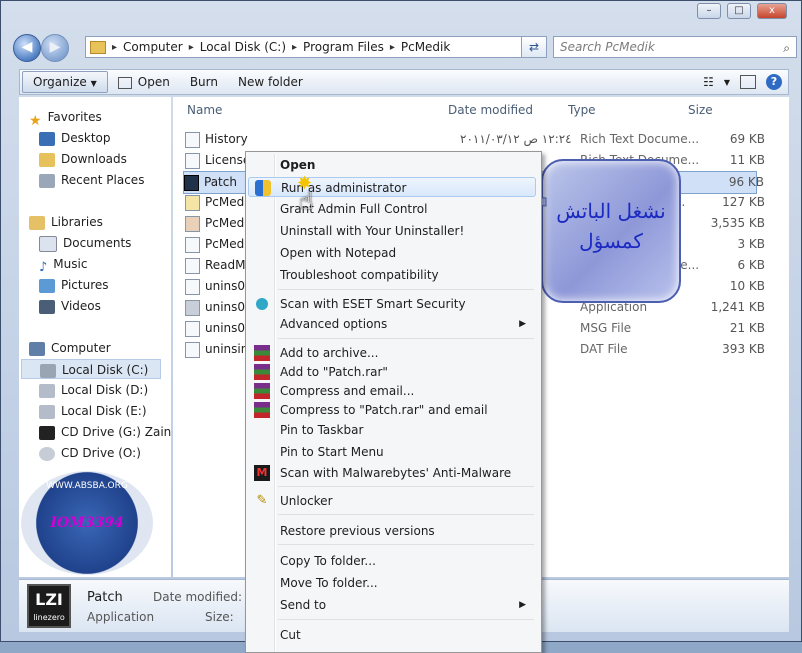  What do you see at coordinates (47, 180) in the screenshot?
I see `recent-places-icon` at bounding box center [47, 180].